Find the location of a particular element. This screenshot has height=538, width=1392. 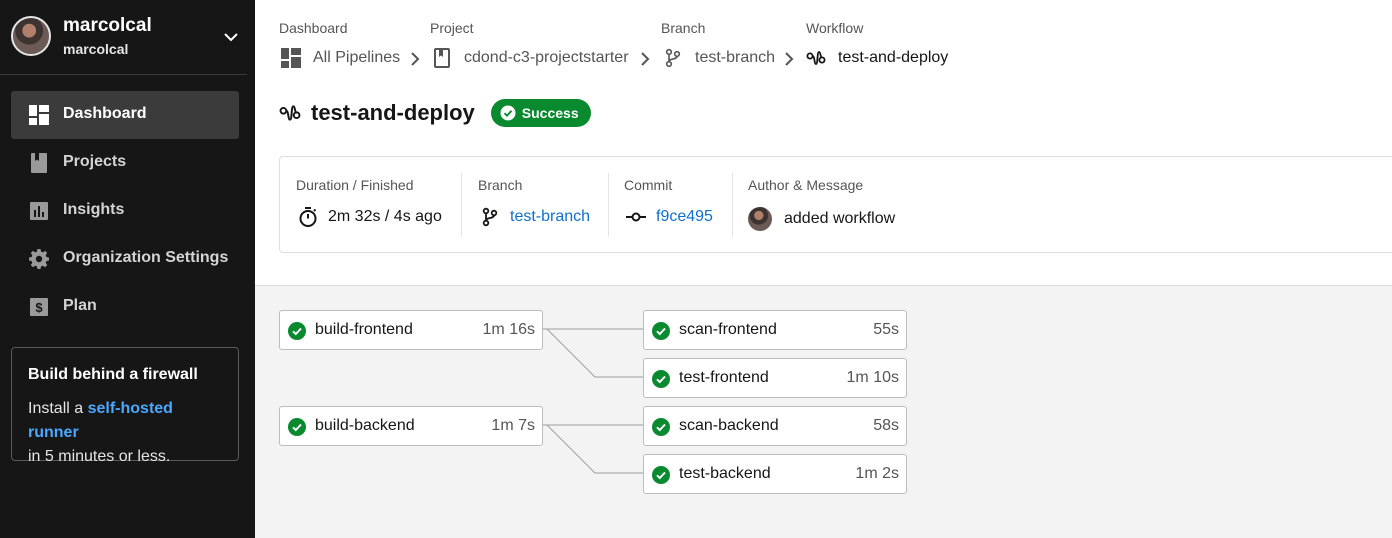

job-duration: 1m 2s is located at coordinates (877, 473).